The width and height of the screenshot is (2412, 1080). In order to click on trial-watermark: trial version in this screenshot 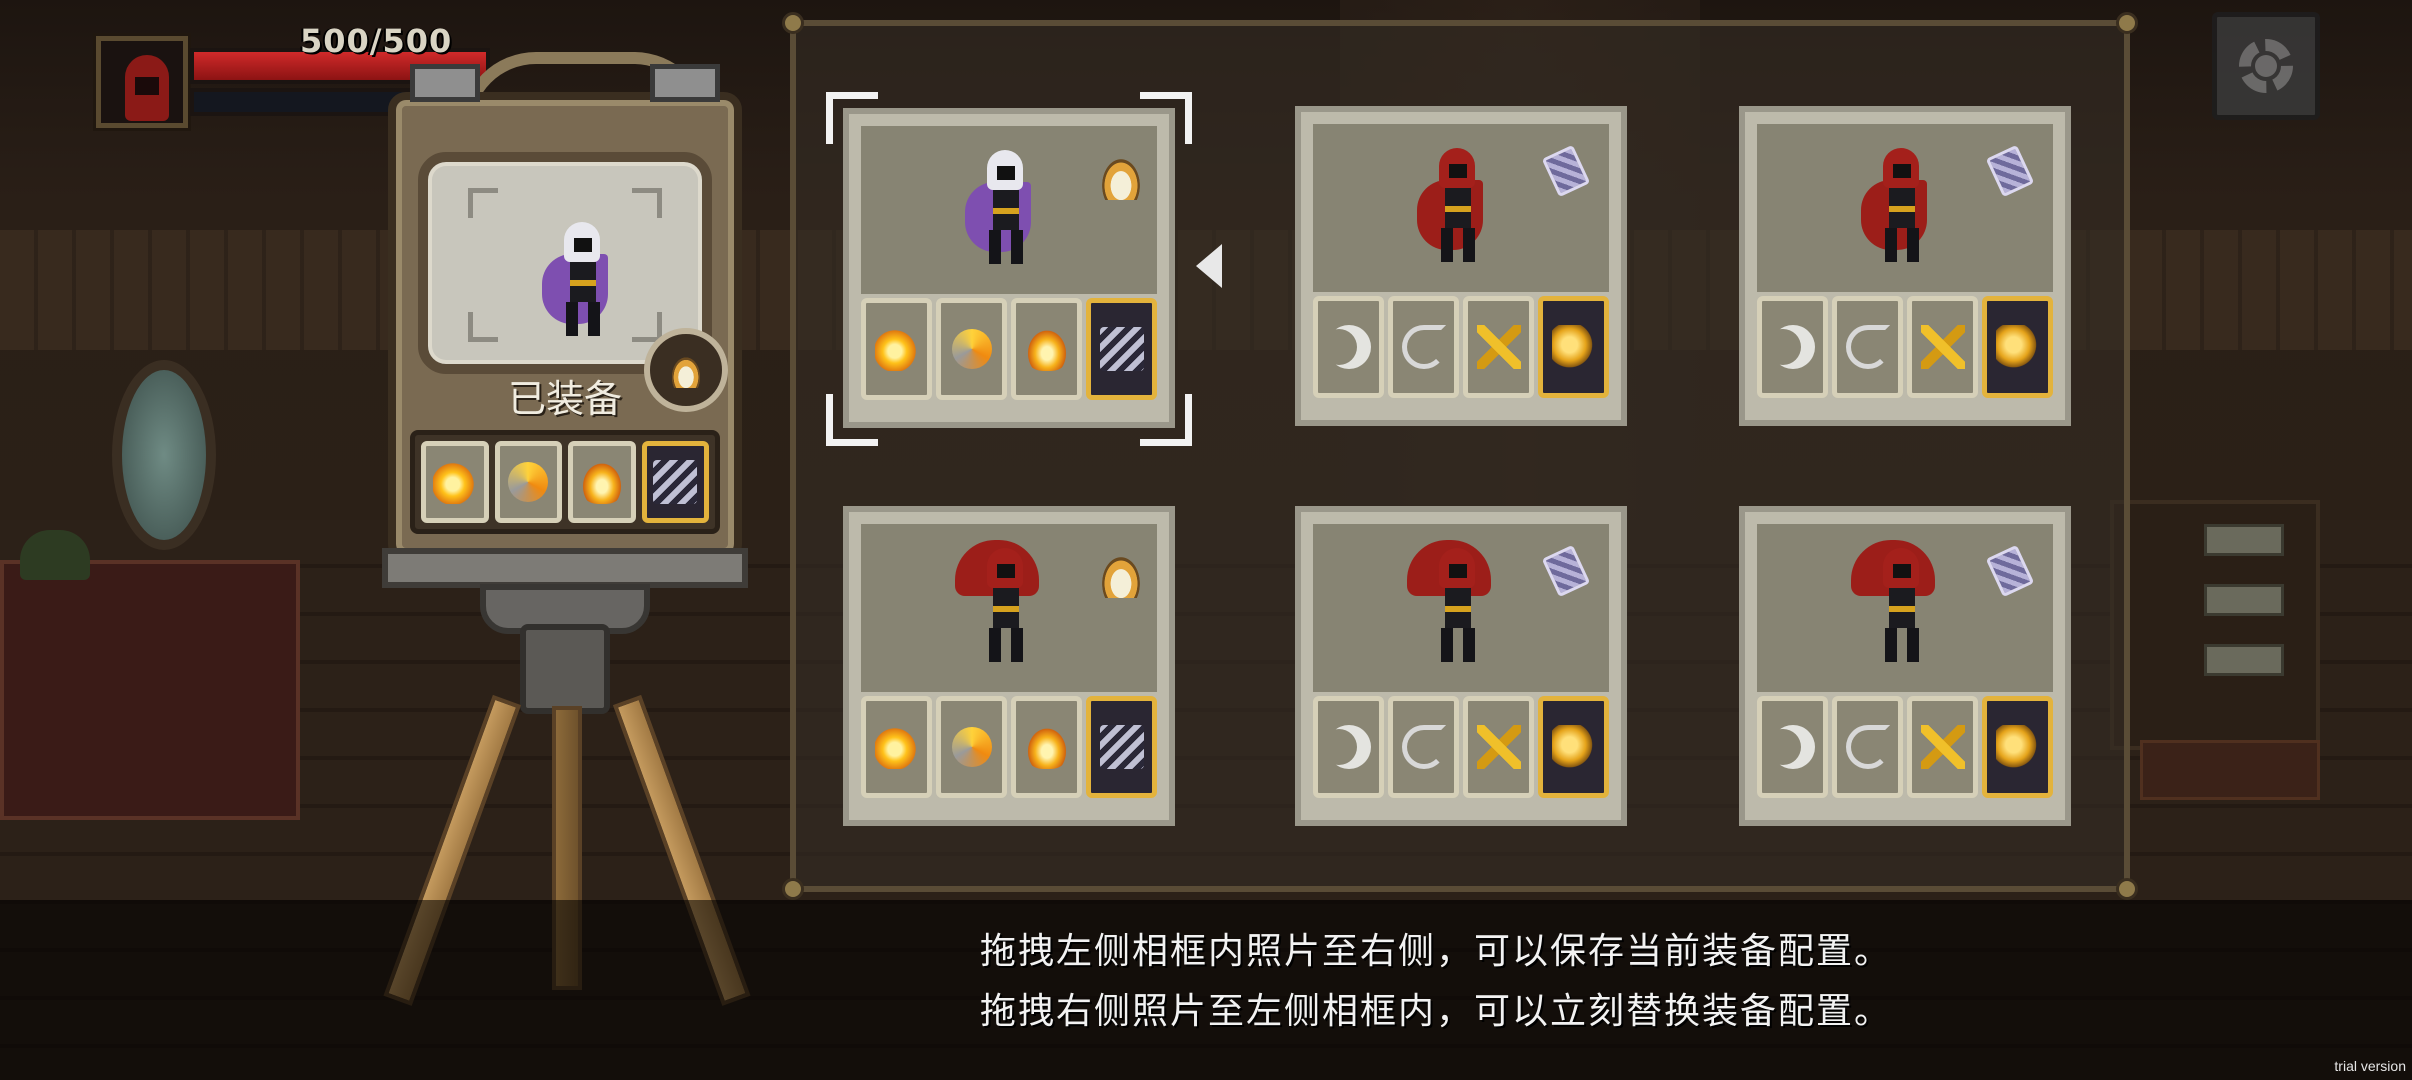, I will do `click(2370, 1066)`.